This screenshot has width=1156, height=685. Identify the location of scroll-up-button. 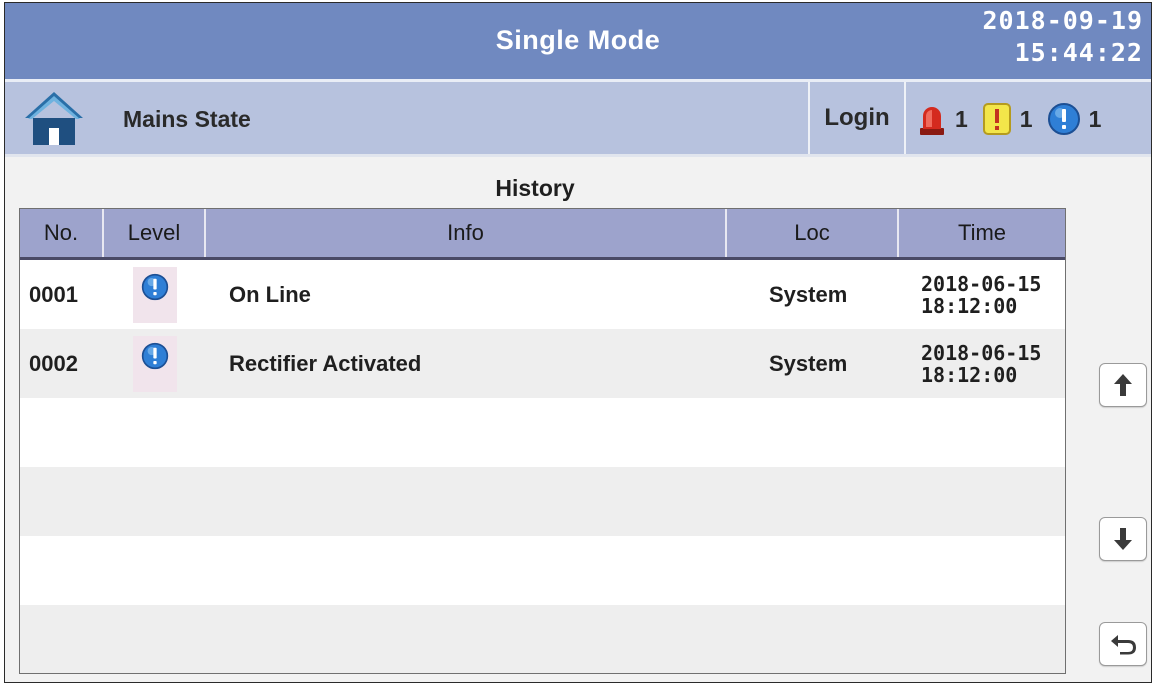
(1123, 385).